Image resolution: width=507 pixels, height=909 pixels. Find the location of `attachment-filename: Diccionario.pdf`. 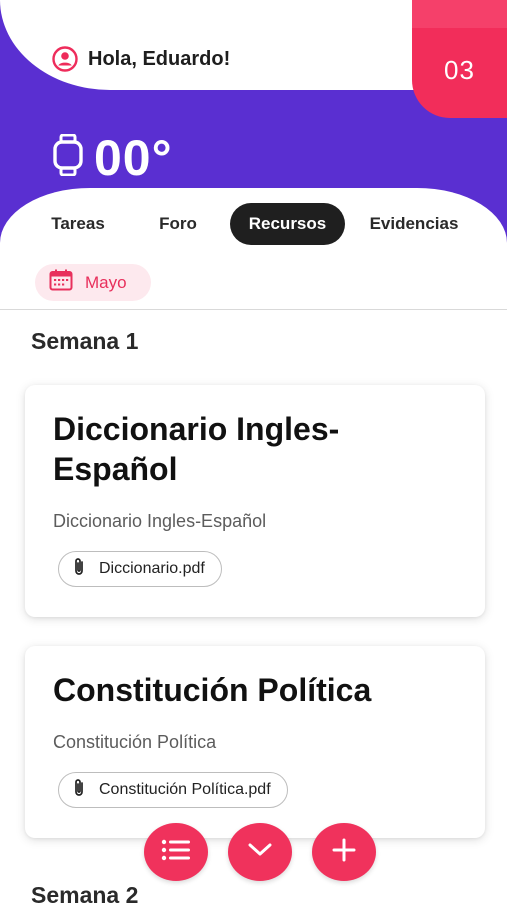

attachment-filename: Diccionario.pdf is located at coordinates (152, 568).